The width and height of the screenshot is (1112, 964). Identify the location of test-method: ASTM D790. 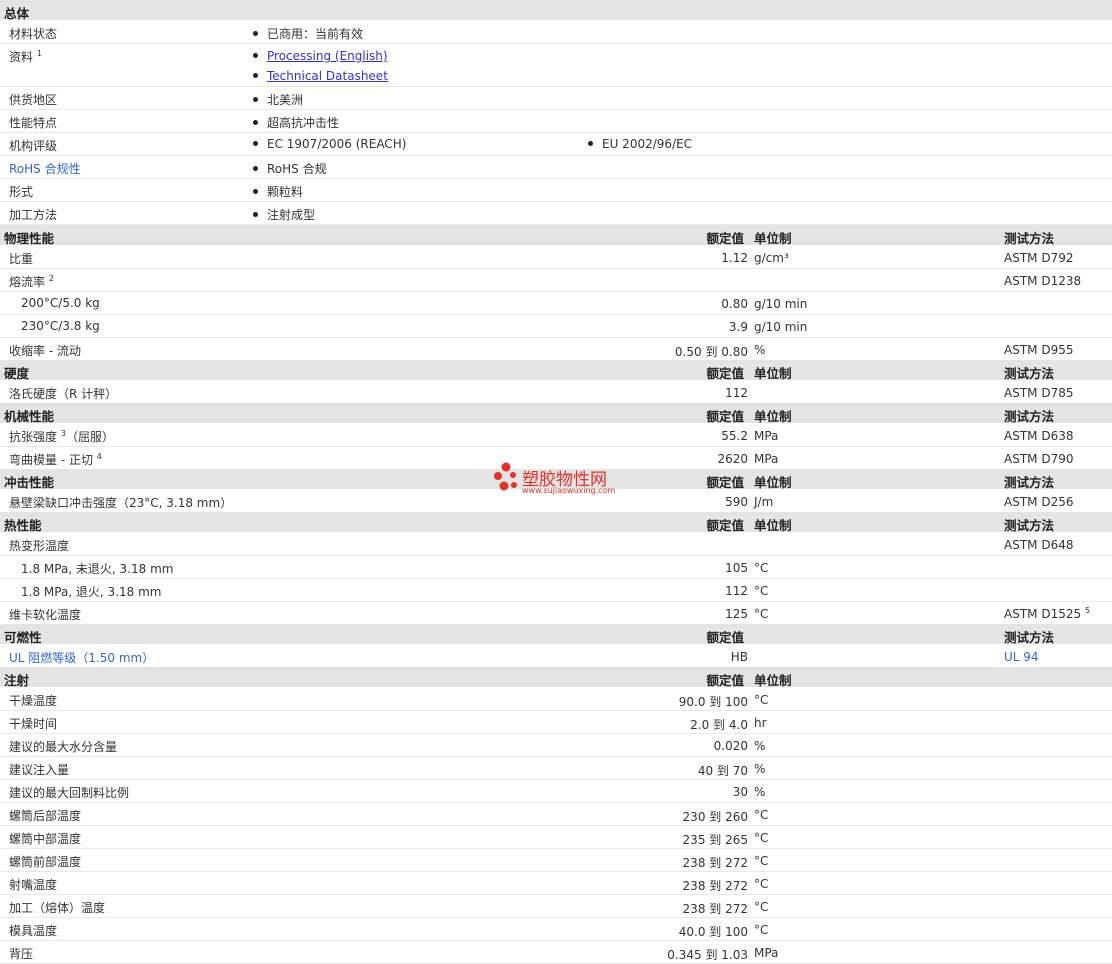
(1039, 459).